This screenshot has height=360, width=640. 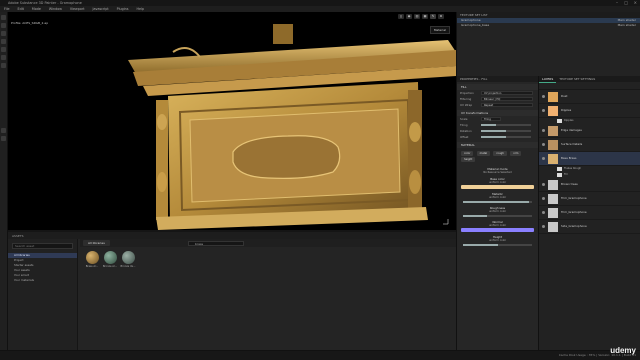 I want to click on roughness-sub: uniform color, so click(x=497, y=211).